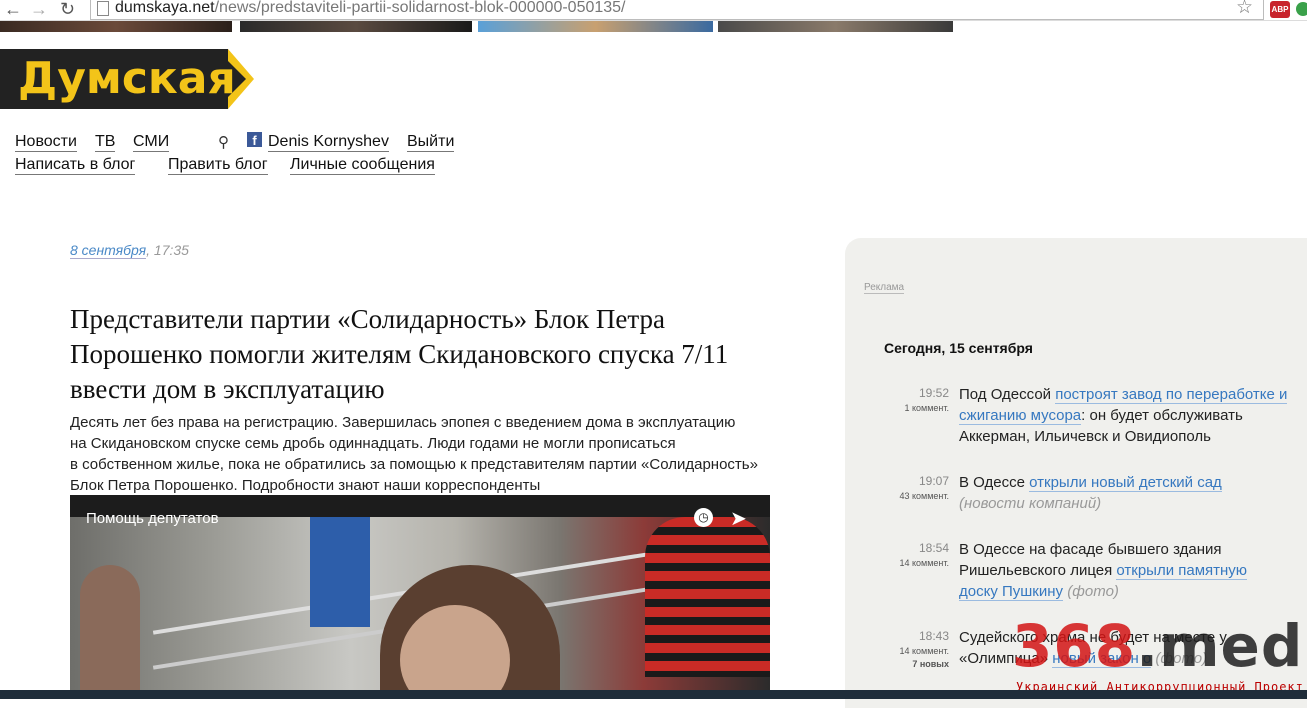 The width and height of the screenshot is (1307, 708). I want to click on news-comments: 43 коммент., so click(912, 496).